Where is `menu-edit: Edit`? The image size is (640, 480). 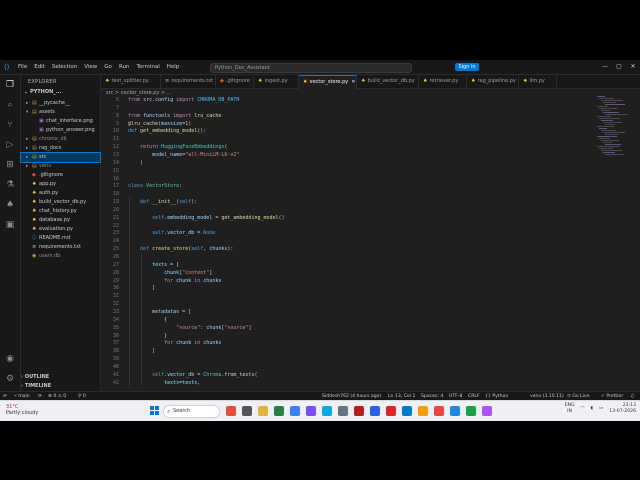 menu-edit: Edit is located at coordinates (39, 67).